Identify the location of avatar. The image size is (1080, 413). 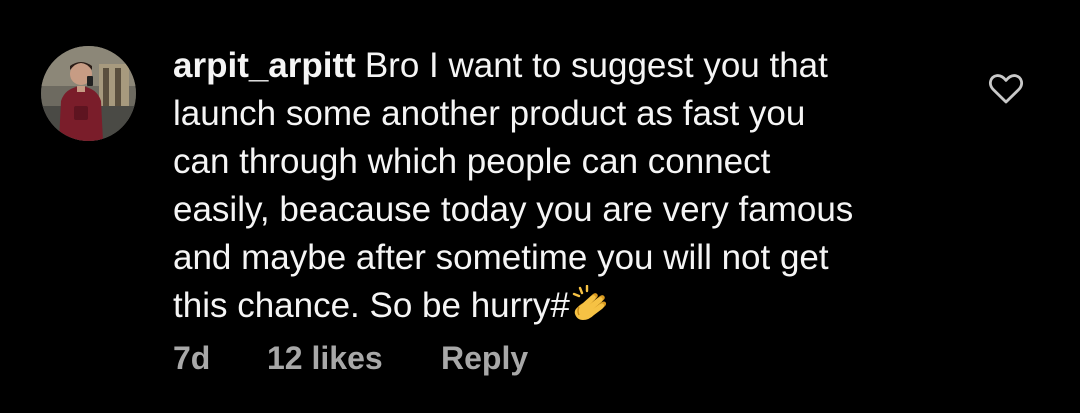
(88, 93).